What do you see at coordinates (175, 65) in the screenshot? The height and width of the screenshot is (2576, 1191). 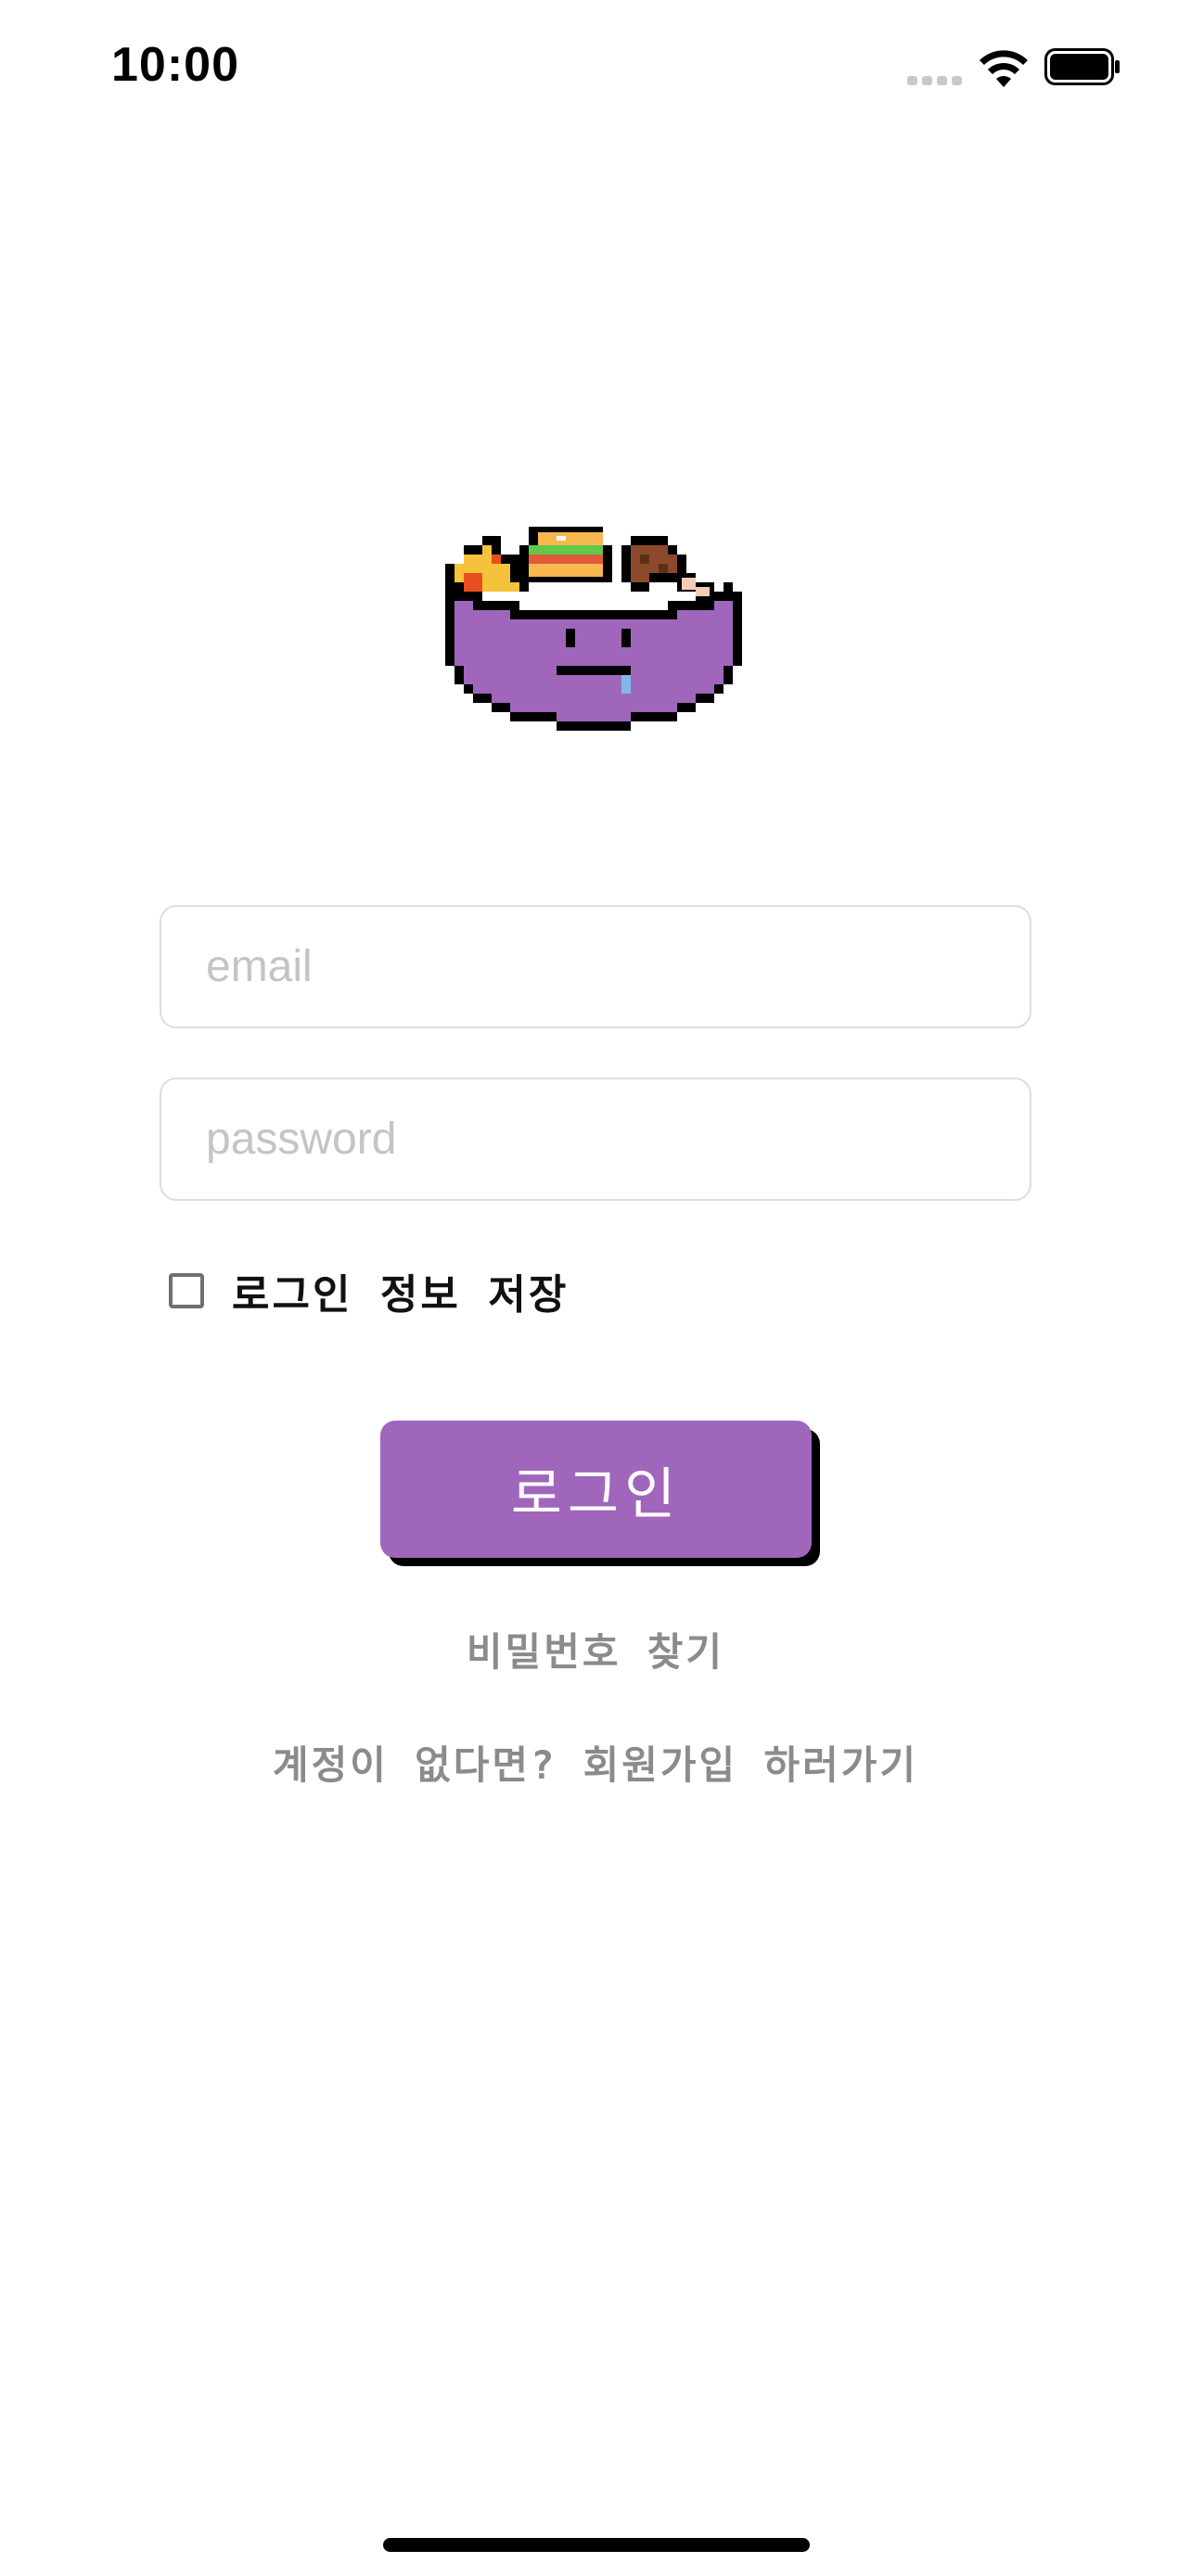 I see `status-time: 10:00` at bounding box center [175, 65].